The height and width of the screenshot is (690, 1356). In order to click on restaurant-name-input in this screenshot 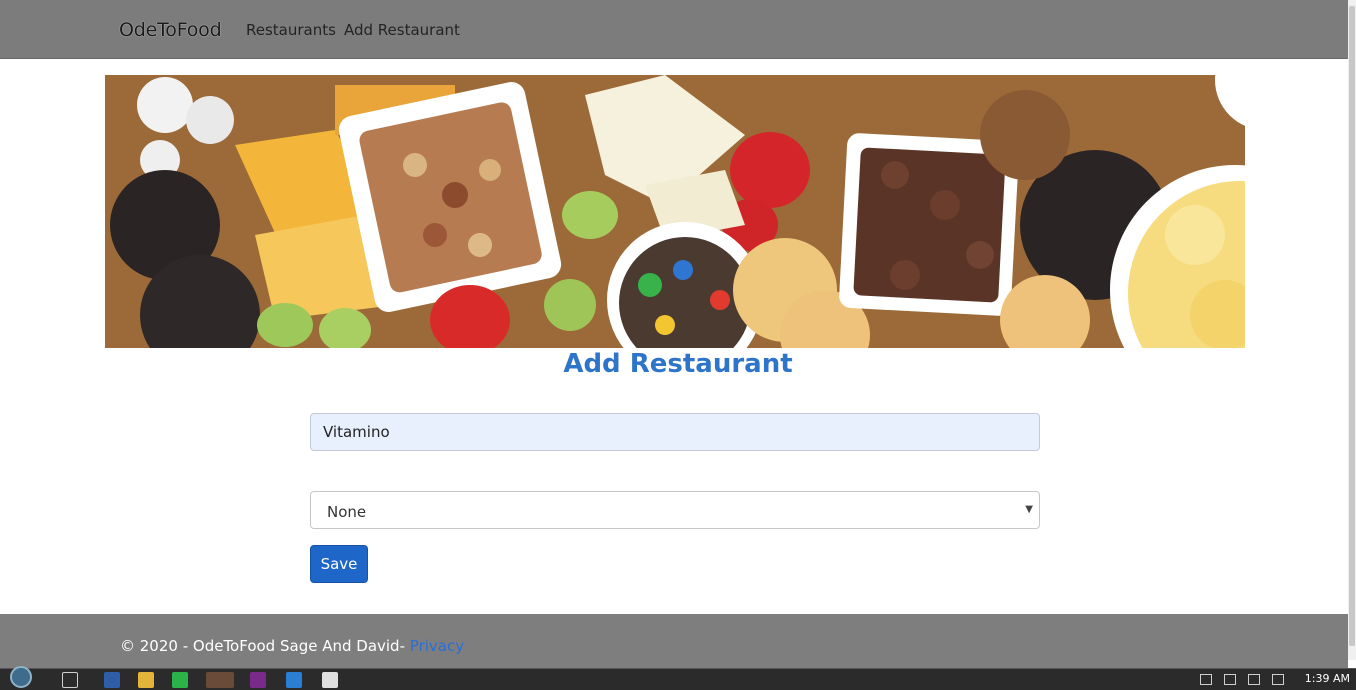, I will do `click(675, 432)`.